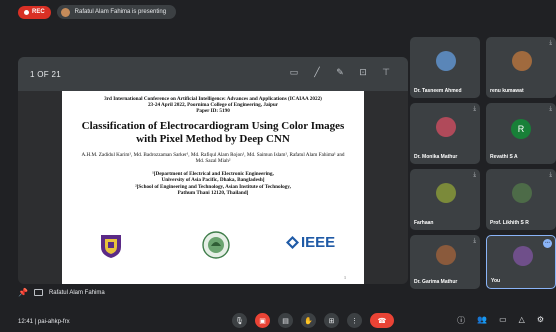  What do you see at coordinates (461, 320) in the screenshot?
I see `info-icon: ⓘ` at bounding box center [461, 320].